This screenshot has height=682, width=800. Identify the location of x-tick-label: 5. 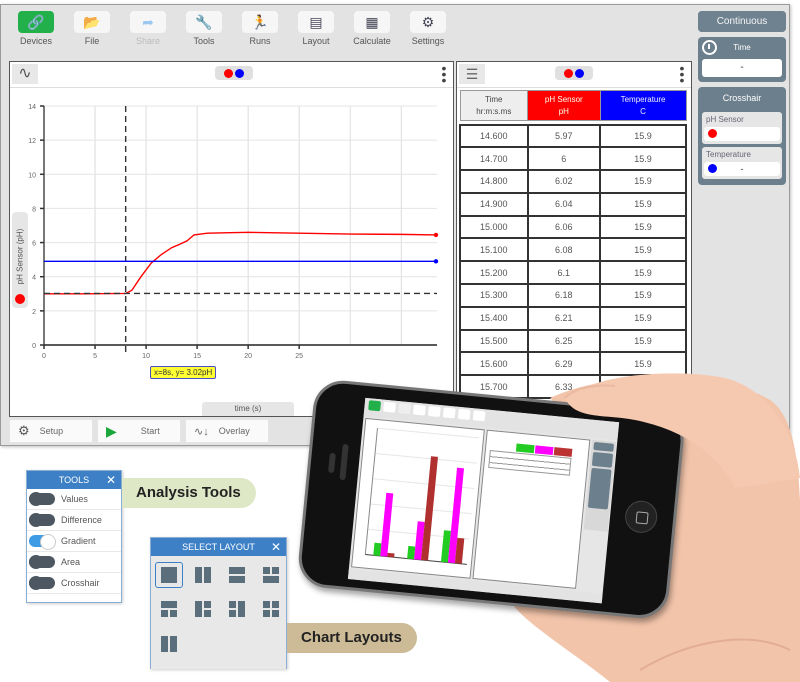
(95, 356).